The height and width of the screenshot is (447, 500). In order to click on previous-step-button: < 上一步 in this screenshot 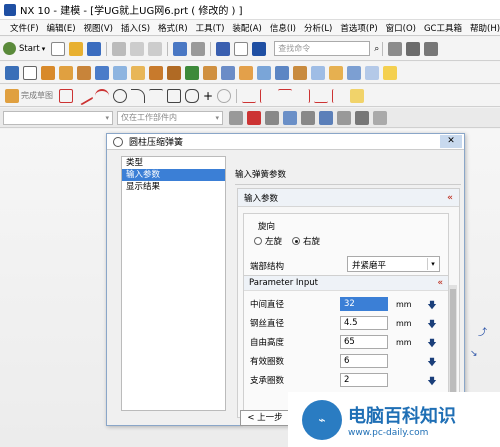, I will do `click(265, 418)`.